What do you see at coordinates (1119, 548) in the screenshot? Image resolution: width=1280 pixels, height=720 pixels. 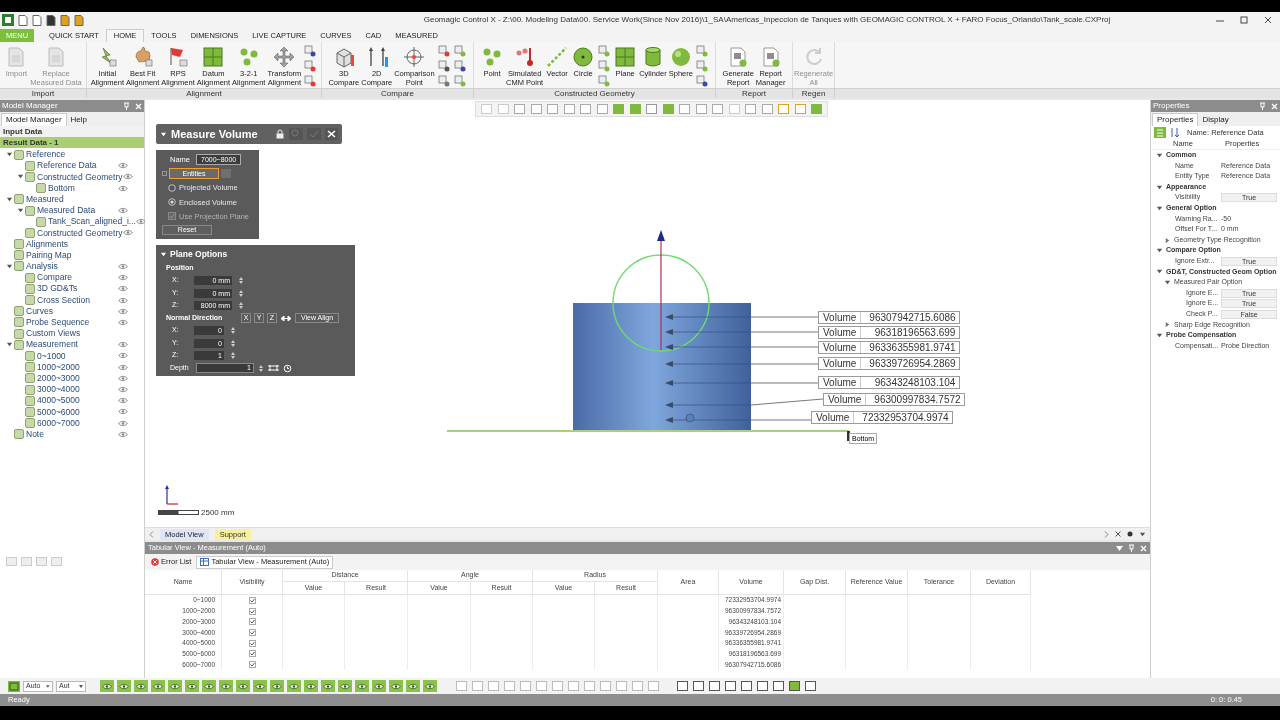 I see `menu-caret-icon` at bounding box center [1119, 548].